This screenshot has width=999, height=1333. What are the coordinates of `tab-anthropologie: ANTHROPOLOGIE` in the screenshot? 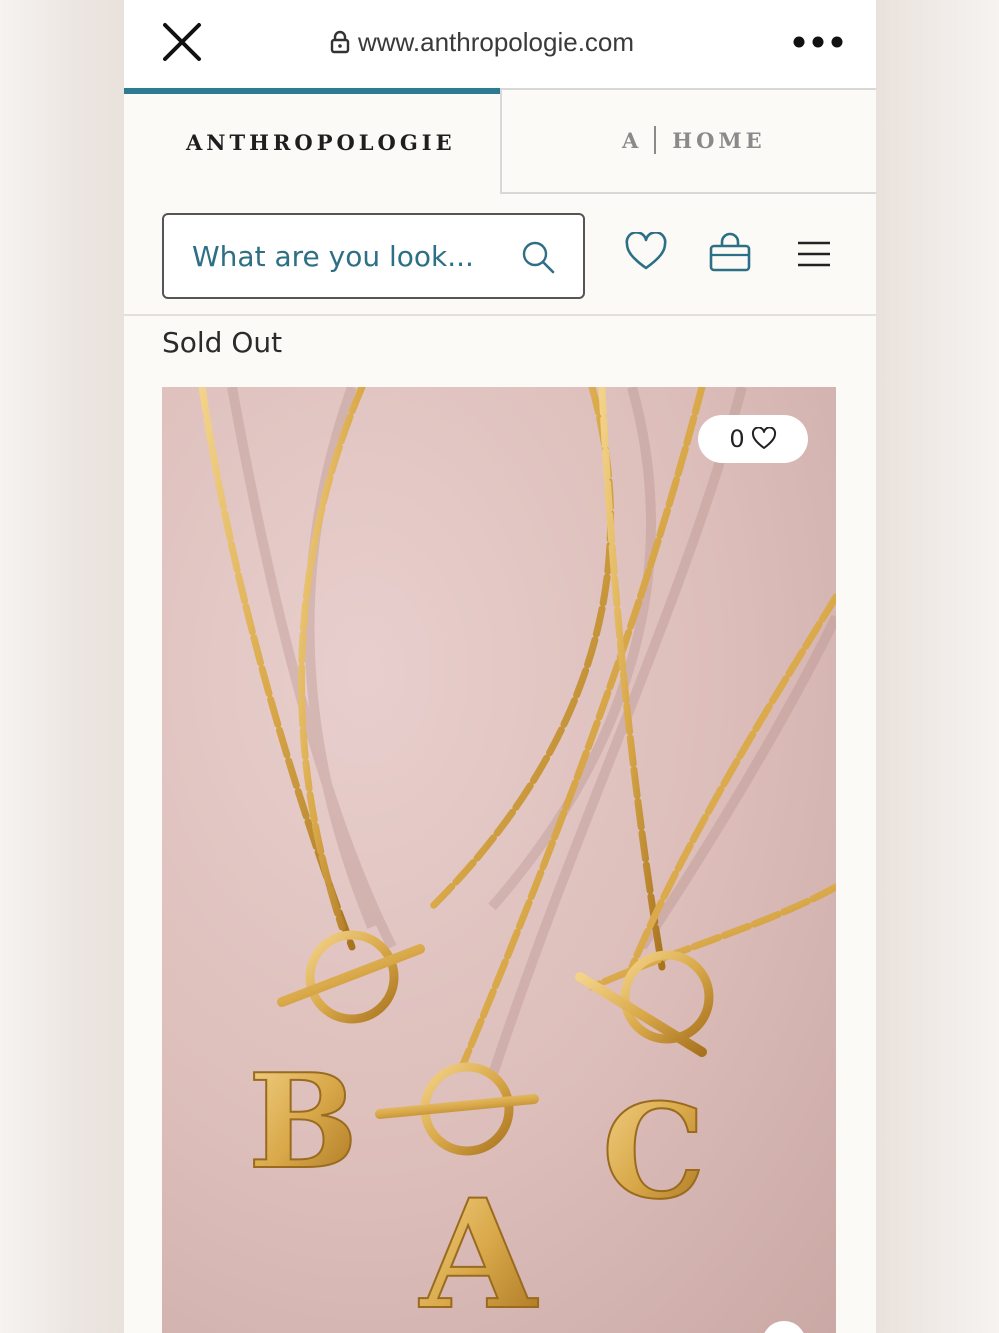 It's located at (312, 141).